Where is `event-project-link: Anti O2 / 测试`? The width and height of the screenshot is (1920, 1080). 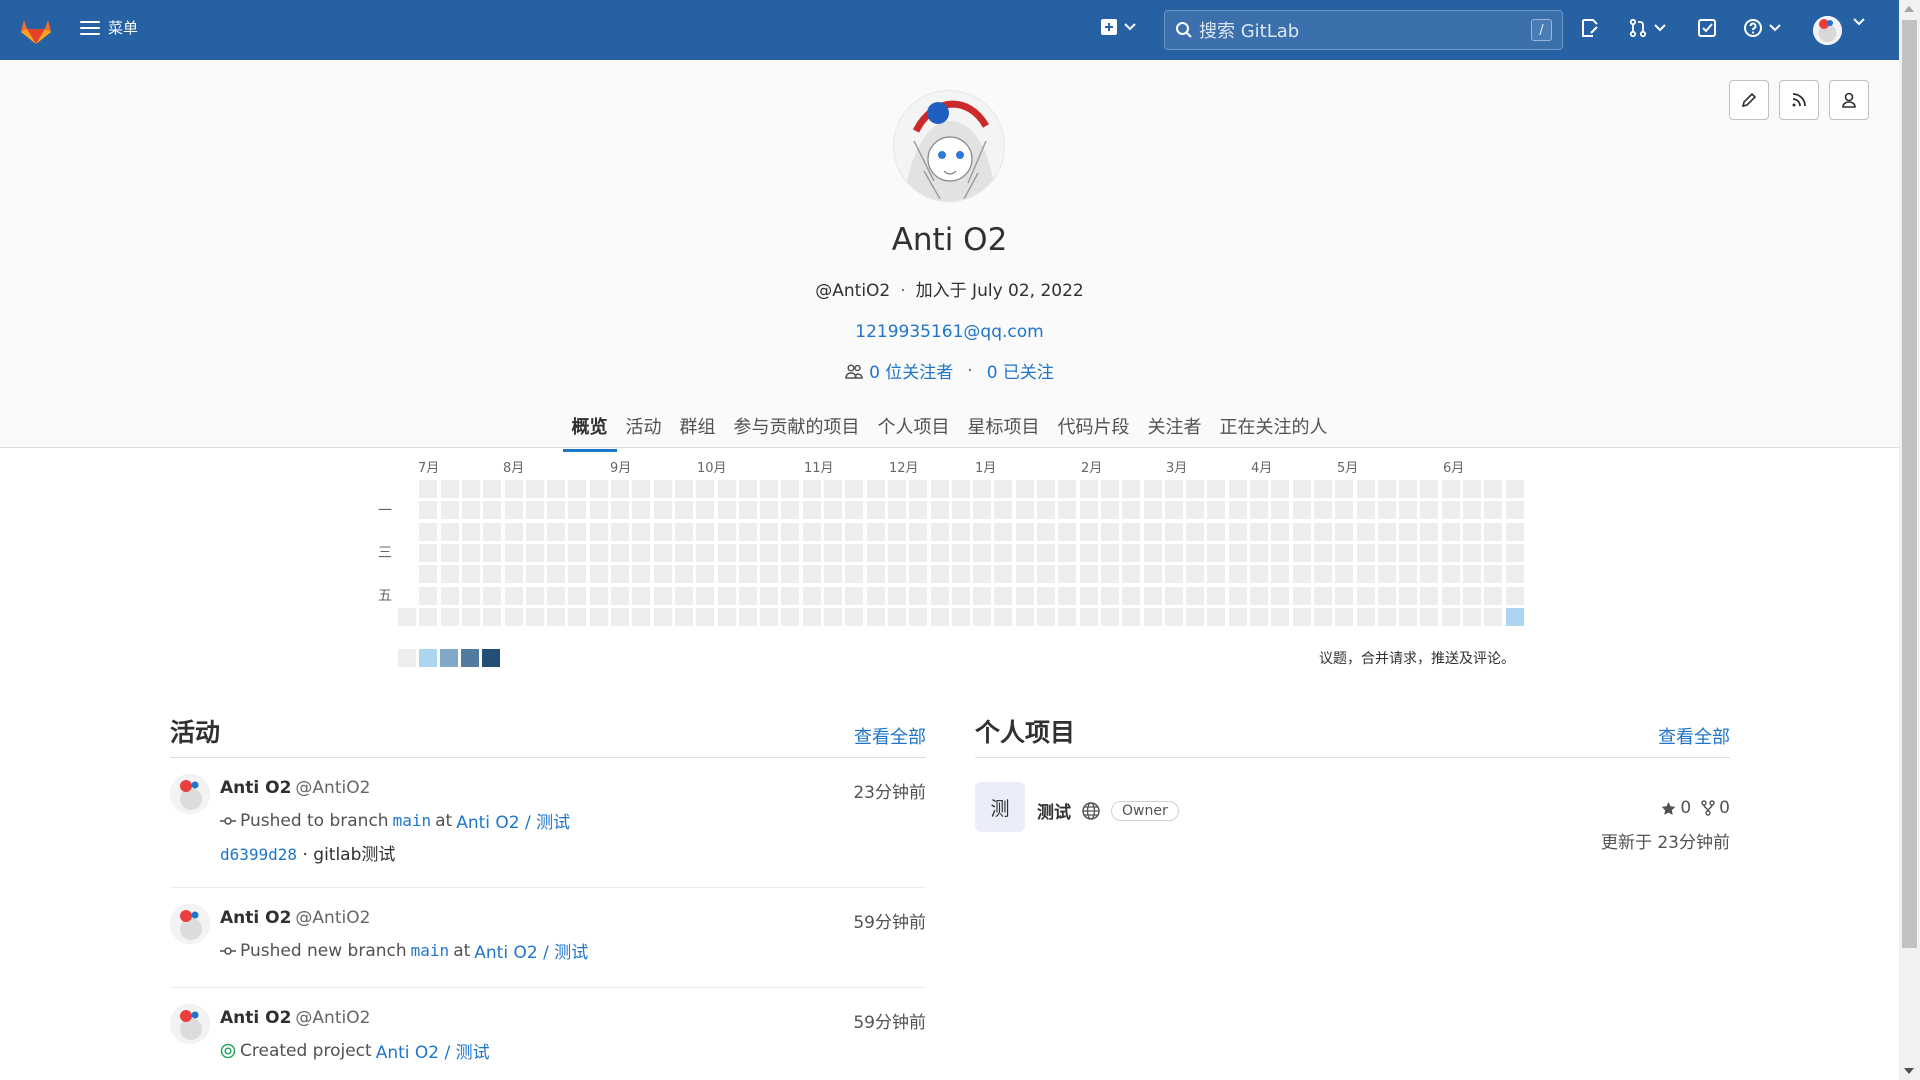
event-project-link: Anti O2 / 测试 is located at coordinates (531, 950).